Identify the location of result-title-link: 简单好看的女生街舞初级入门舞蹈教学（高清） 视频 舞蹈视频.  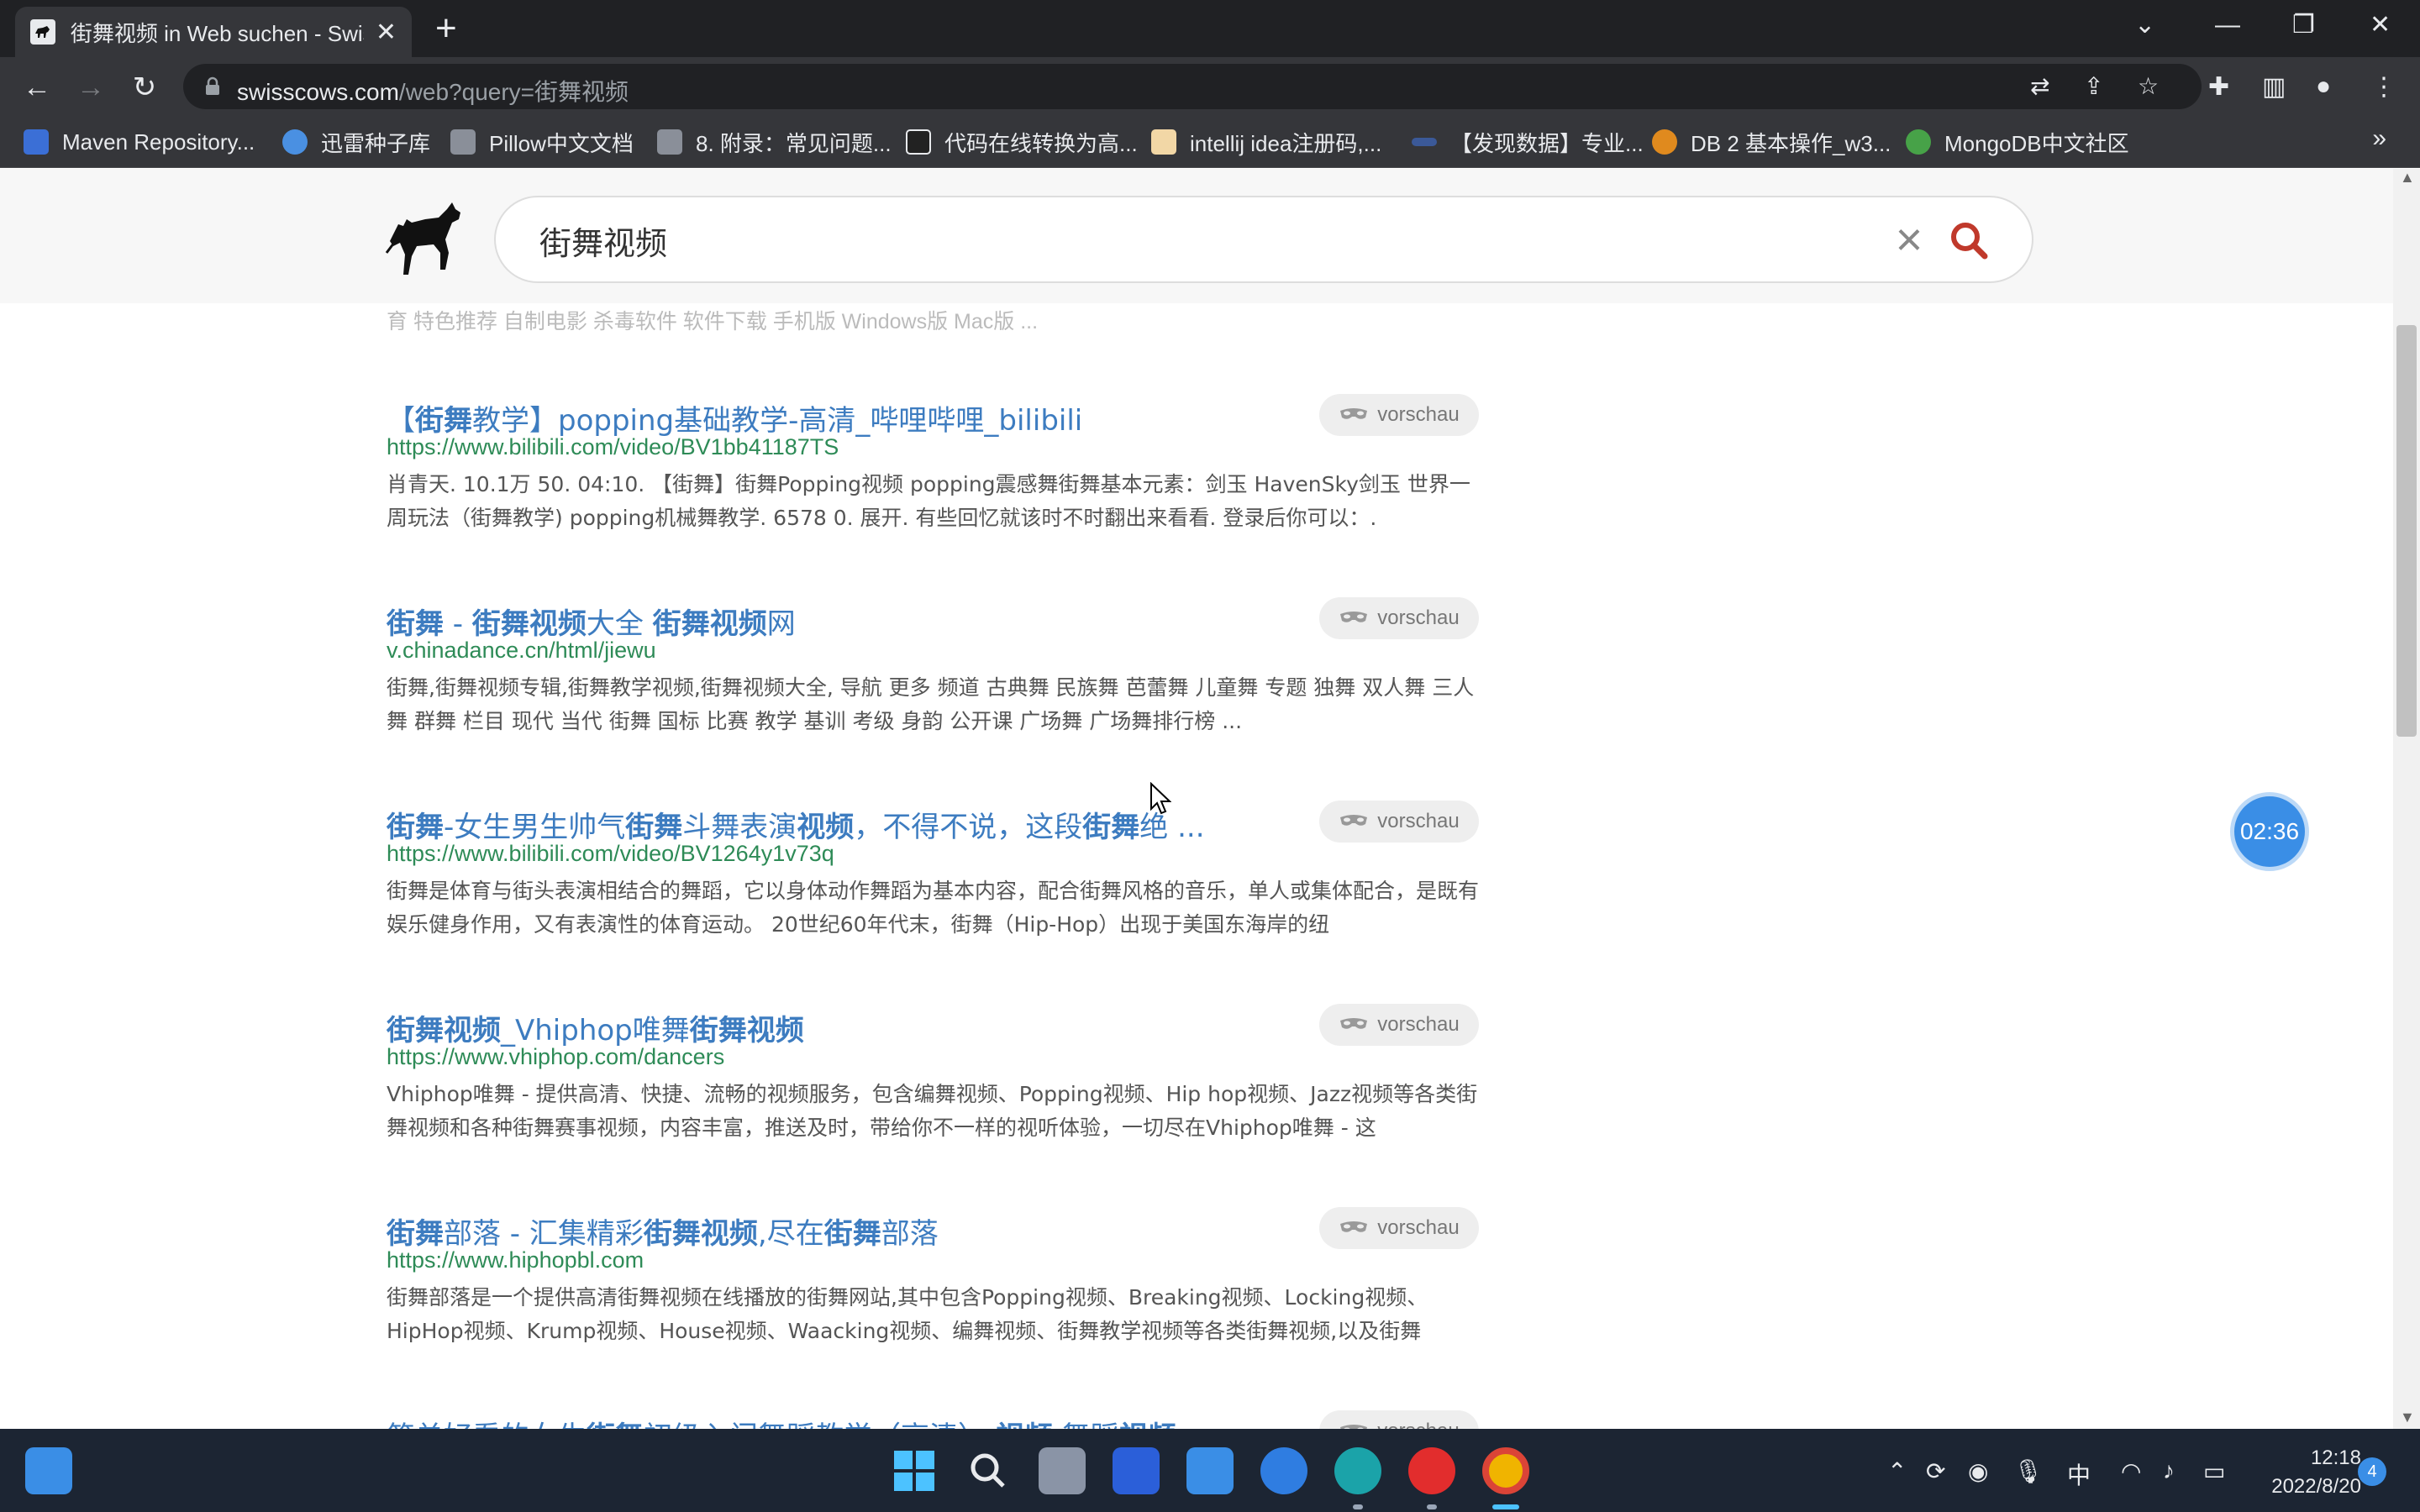
(781, 1421).